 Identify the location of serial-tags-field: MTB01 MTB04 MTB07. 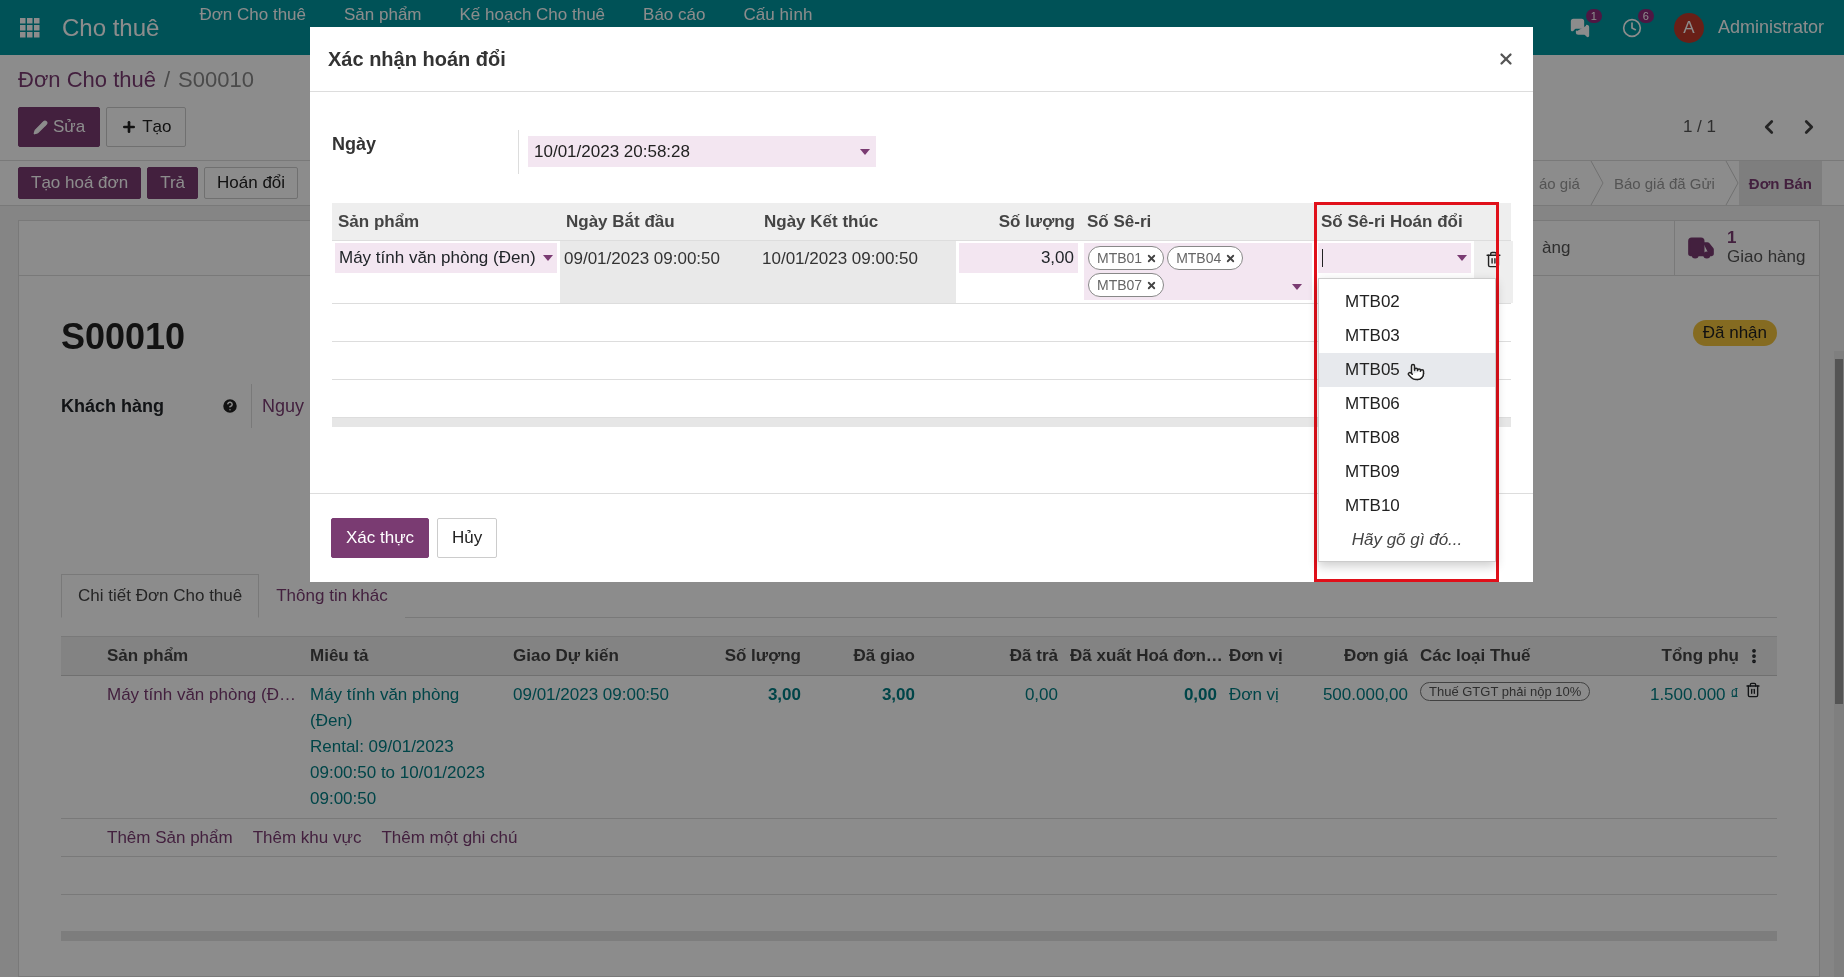
(1198, 271).